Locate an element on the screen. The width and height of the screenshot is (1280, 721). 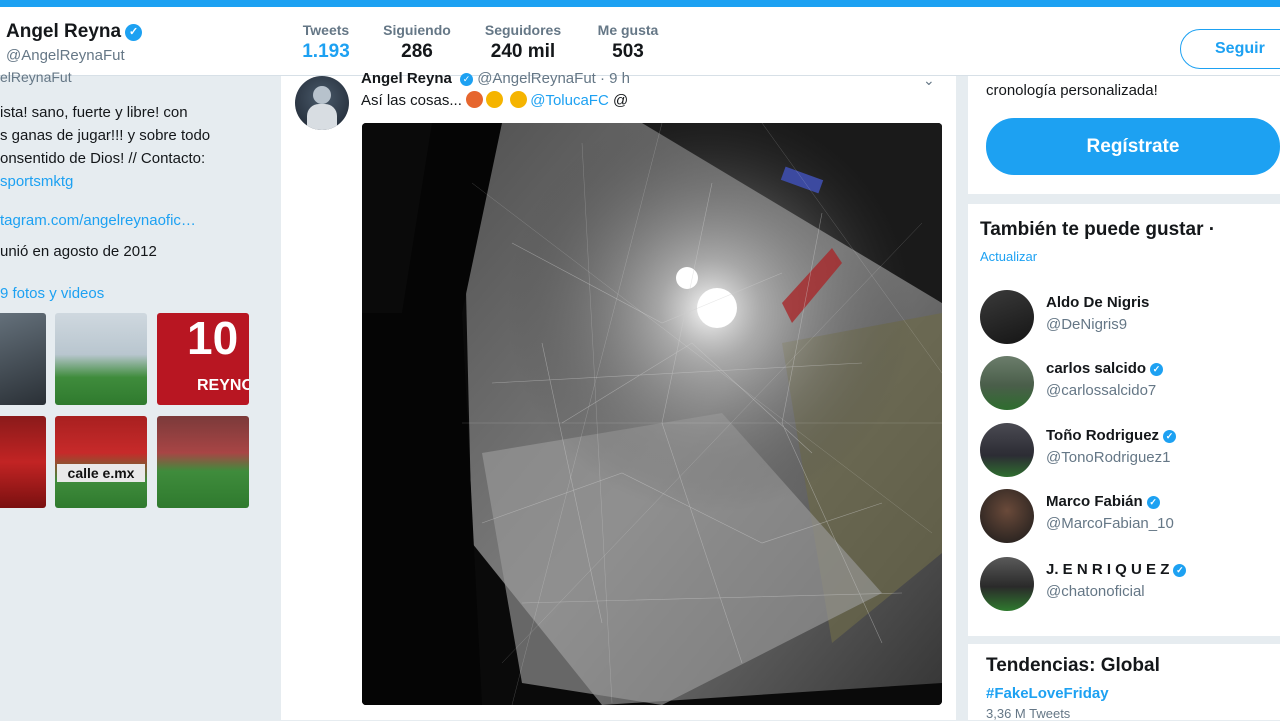
sad-emoji-icon is located at coordinates (495, 99).